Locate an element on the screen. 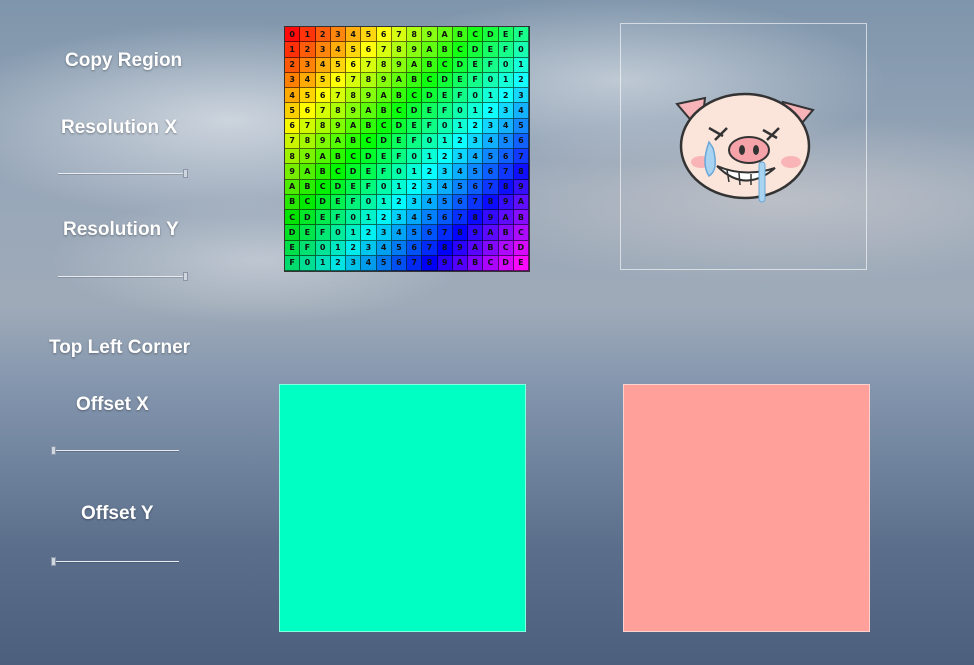 Image resolution: width=974 pixels, height=665 pixels. offset-x-slider is located at coordinates (115, 451).